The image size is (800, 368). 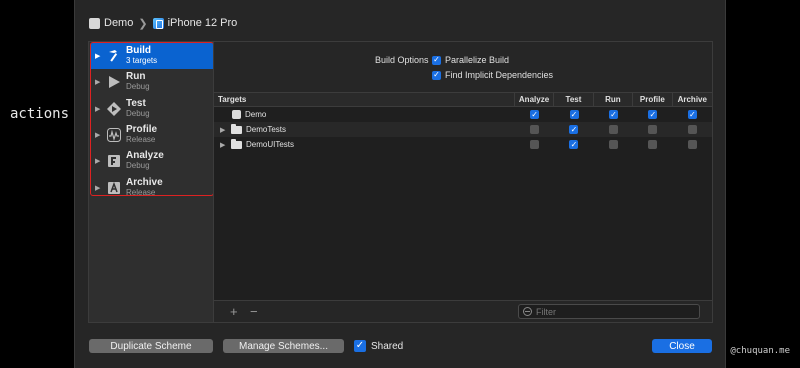 What do you see at coordinates (152, 109) in the screenshot?
I see `action-test: ▶ Test Debug` at bounding box center [152, 109].